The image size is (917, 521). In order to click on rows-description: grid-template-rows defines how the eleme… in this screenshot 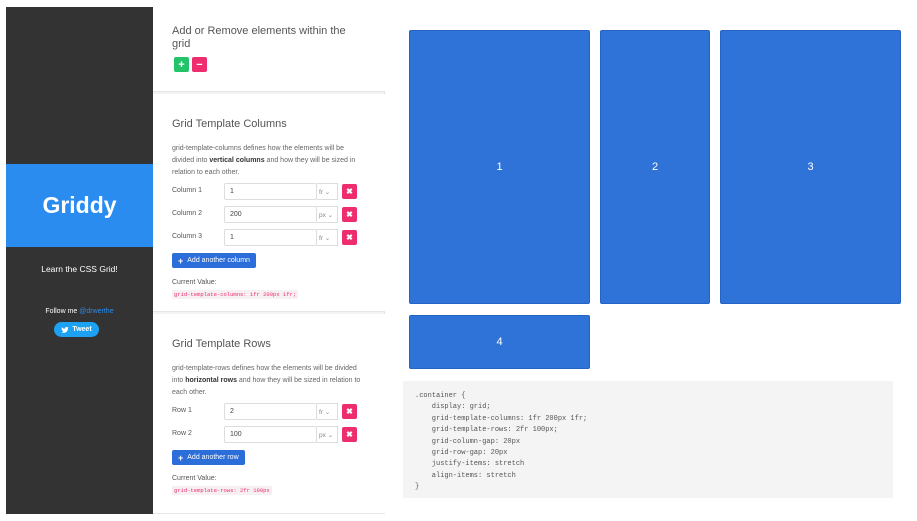, I will do `click(269, 381)`.